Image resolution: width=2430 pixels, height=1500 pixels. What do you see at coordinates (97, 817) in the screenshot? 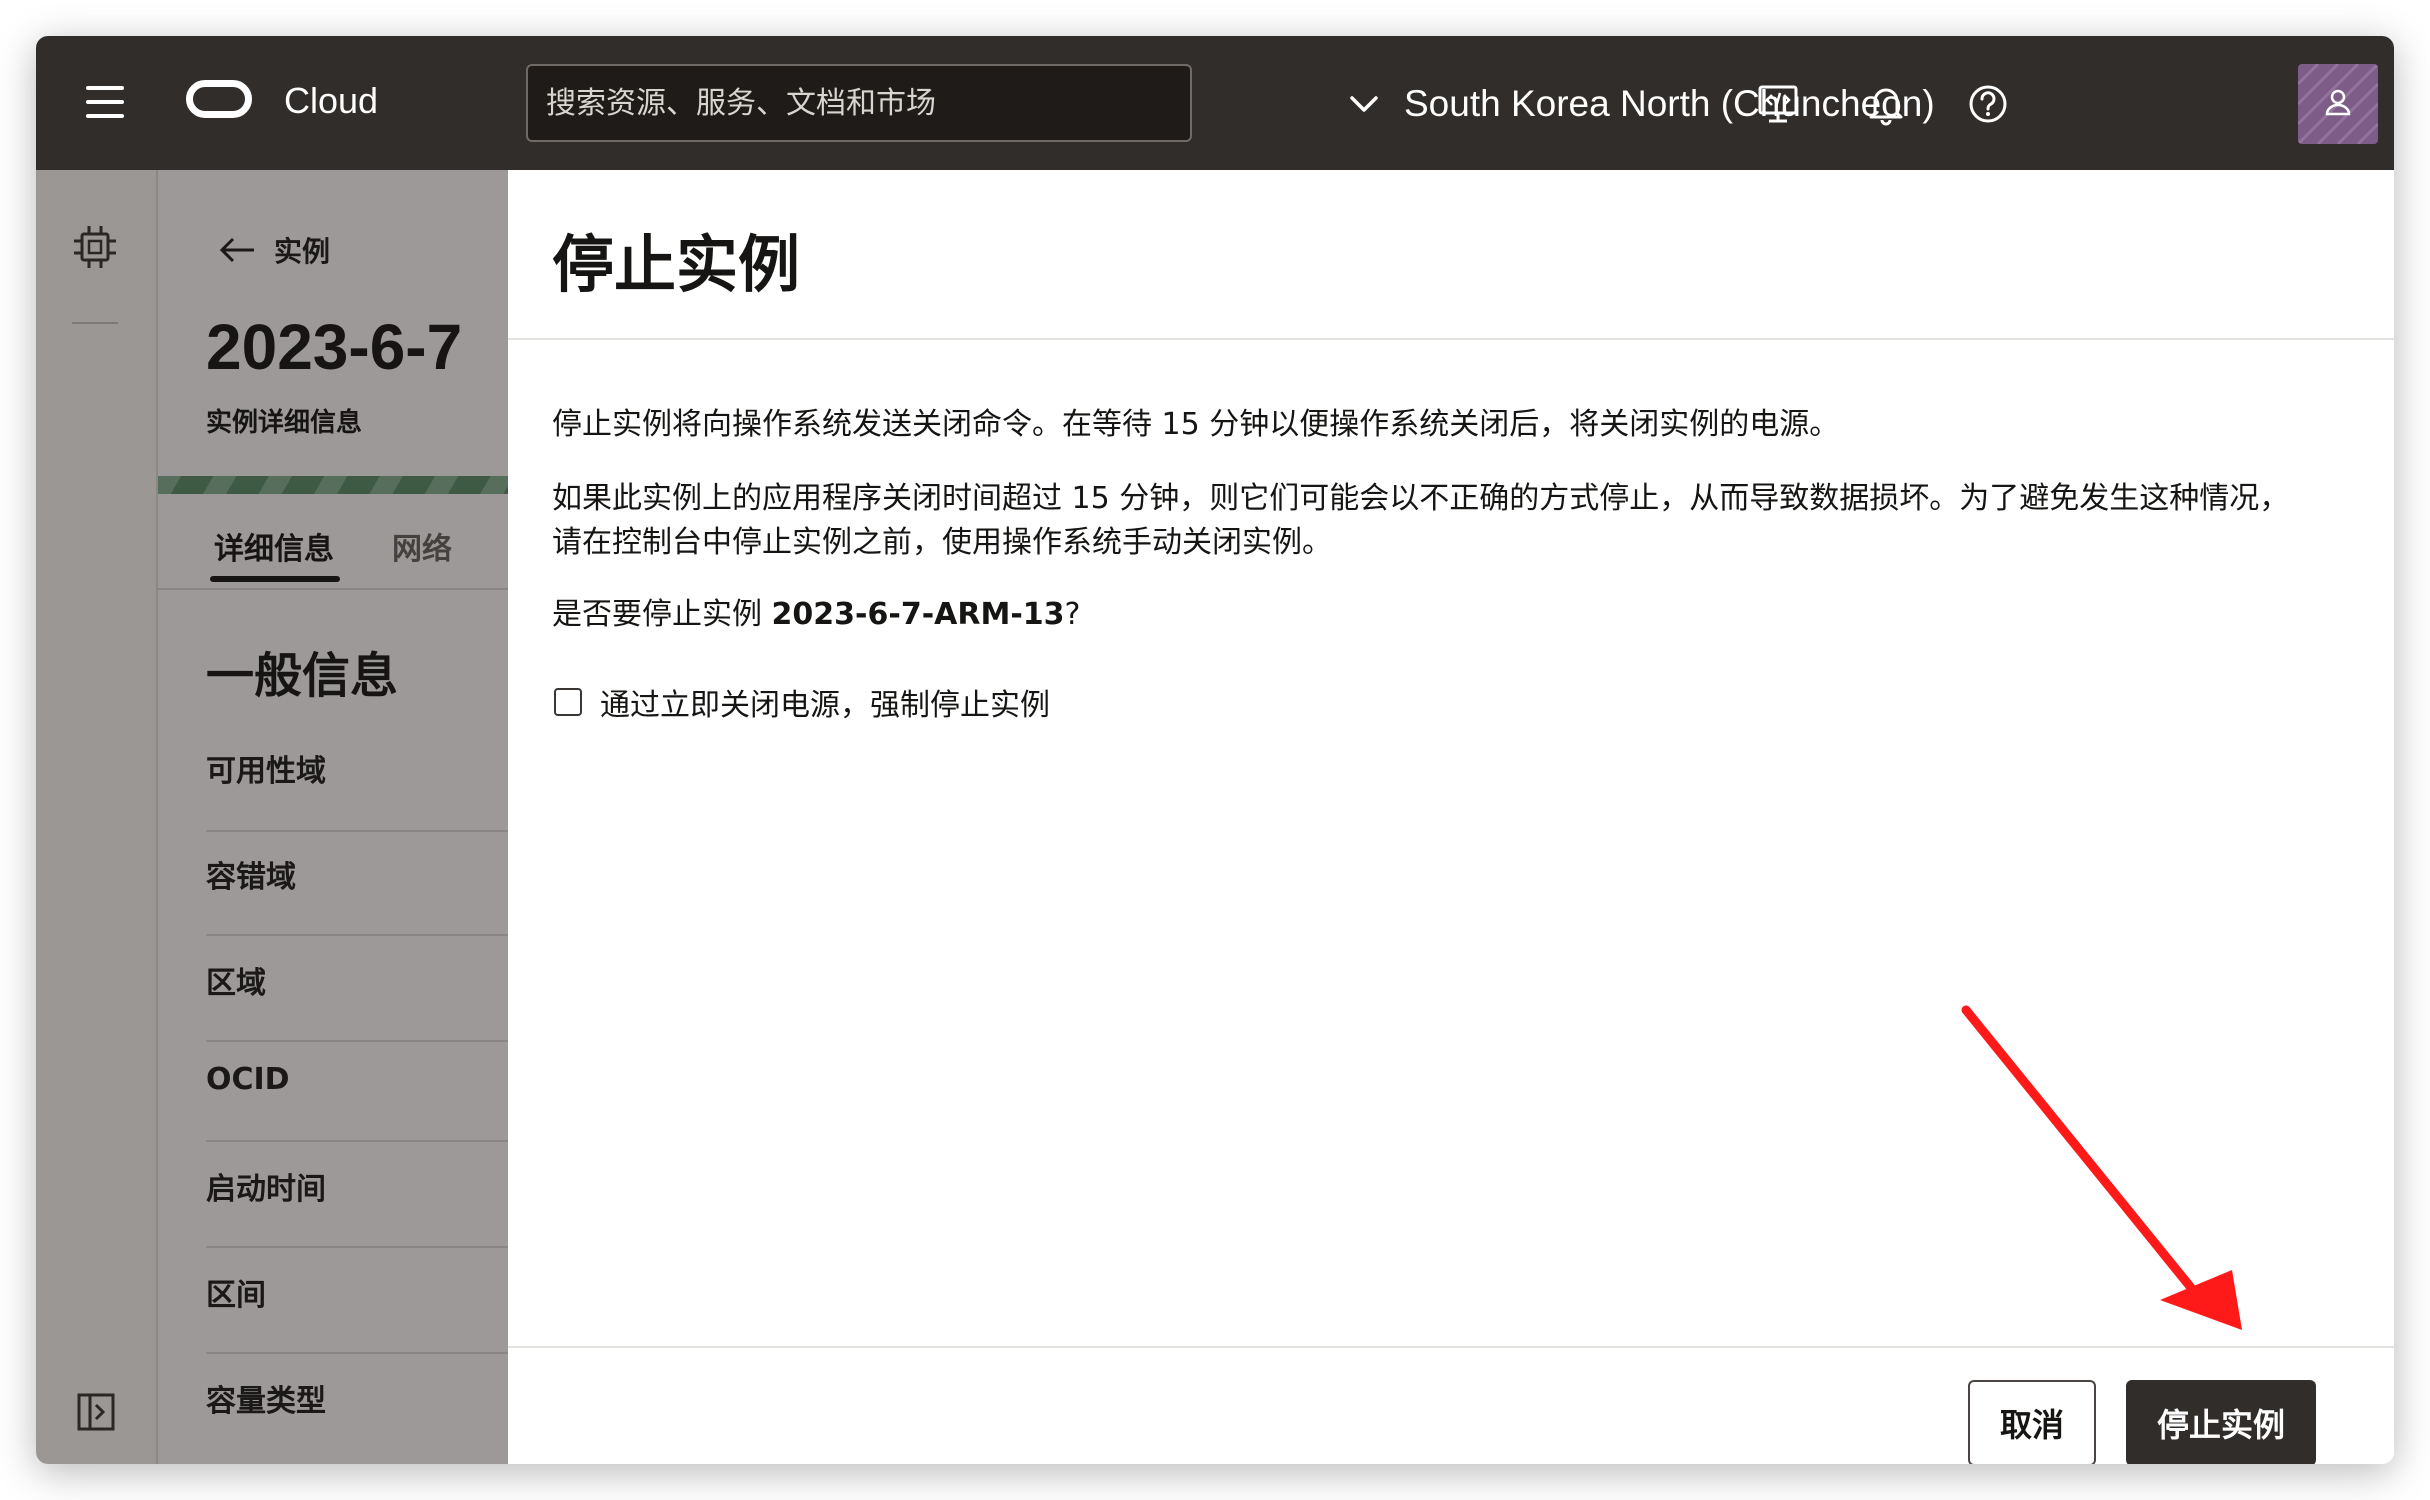
I see `left-icon-rail` at bounding box center [97, 817].